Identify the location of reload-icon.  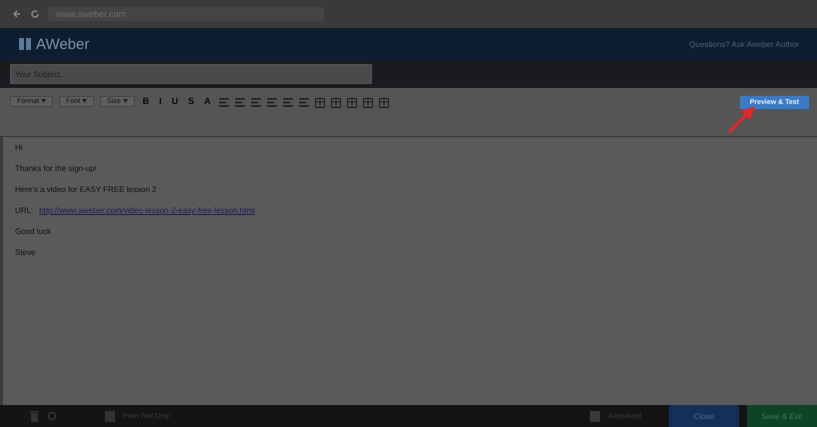
(35, 14).